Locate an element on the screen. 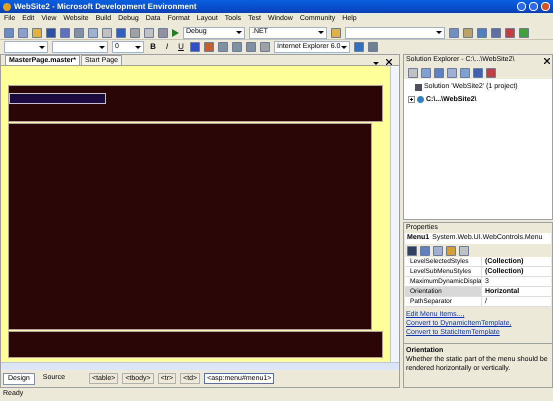  app-icon is located at coordinates (7, 6).